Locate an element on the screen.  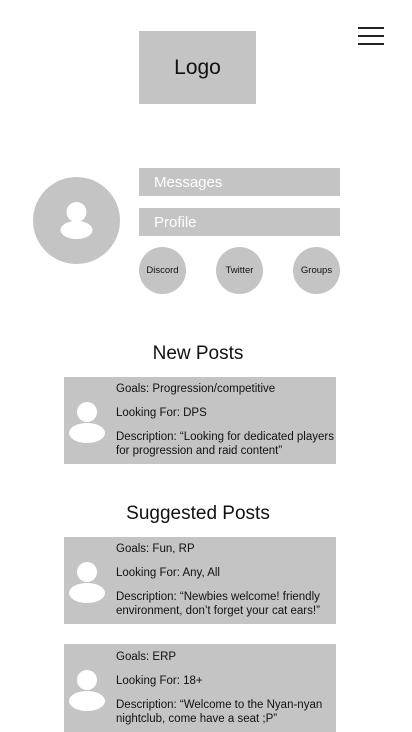
post-looking-for: Looking For: Any, All is located at coordinates (168, 573).